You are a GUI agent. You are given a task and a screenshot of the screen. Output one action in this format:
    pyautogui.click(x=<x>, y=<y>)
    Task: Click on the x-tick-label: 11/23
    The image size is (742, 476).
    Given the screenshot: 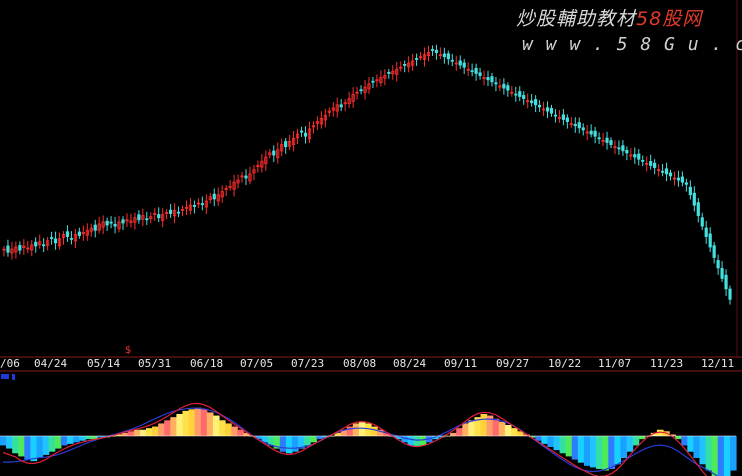 What is the action you would take?
    pyautogui.click(x=667, y=363)
    